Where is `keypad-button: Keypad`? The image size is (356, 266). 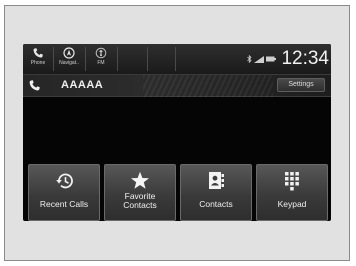 keypad-button: Keypad is located at coordinates (292, 192).